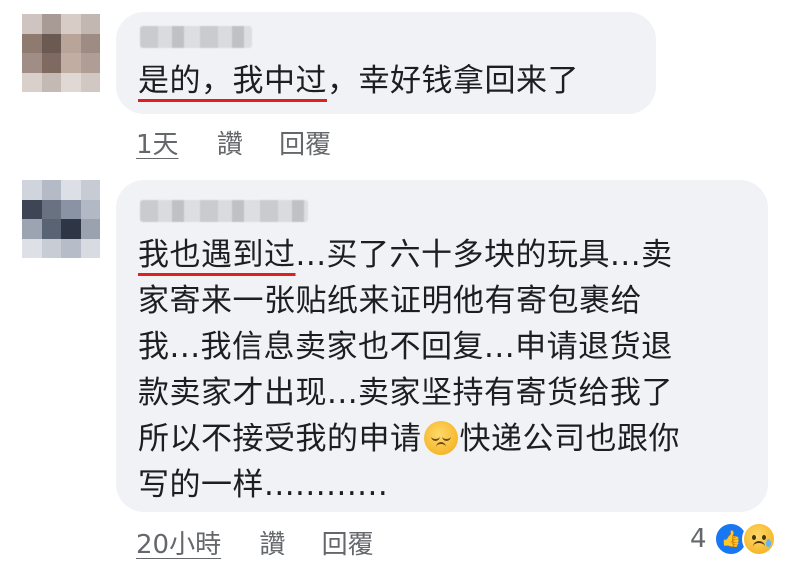  Describe the element at coordinates (390, 301) in the screenshot. I see `comment-line: 家寄来一张贴纸来证明他有寄包裹给` at that location.